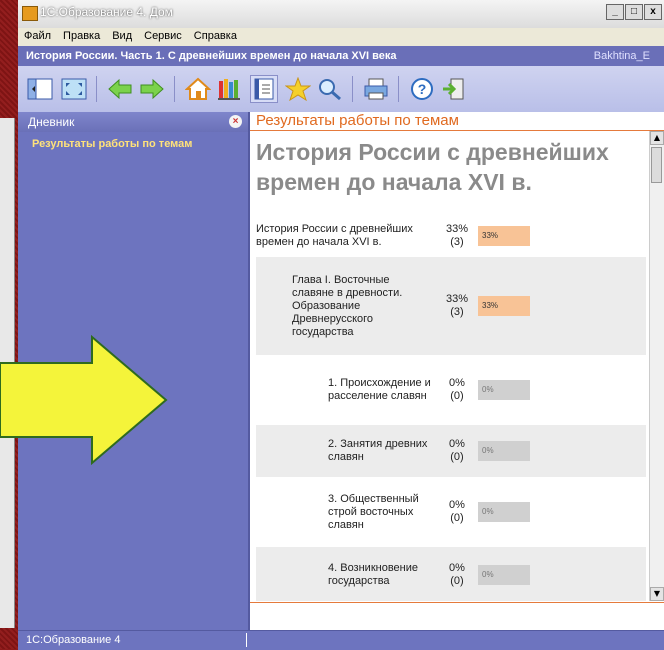 This screenshot has width=664, height=650. What do you see at coordinates (373, 574) in the screenshot?
I see `topic-name: 4. Возникновение государства` at bounding box center [373, 574].